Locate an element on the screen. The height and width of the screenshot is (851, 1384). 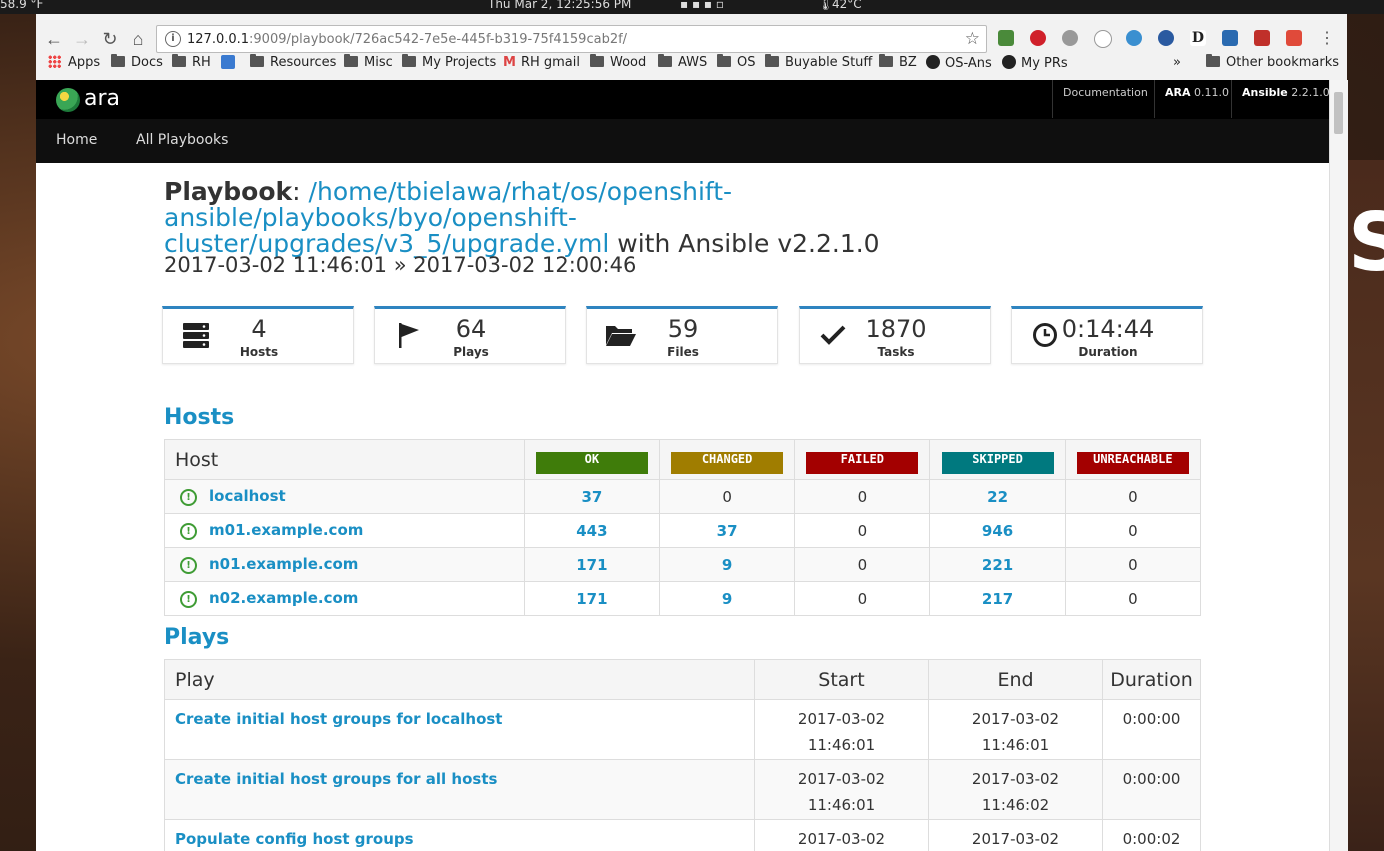
play-link: Create initial host groups for all hosts is located at coordinates (336, 779).